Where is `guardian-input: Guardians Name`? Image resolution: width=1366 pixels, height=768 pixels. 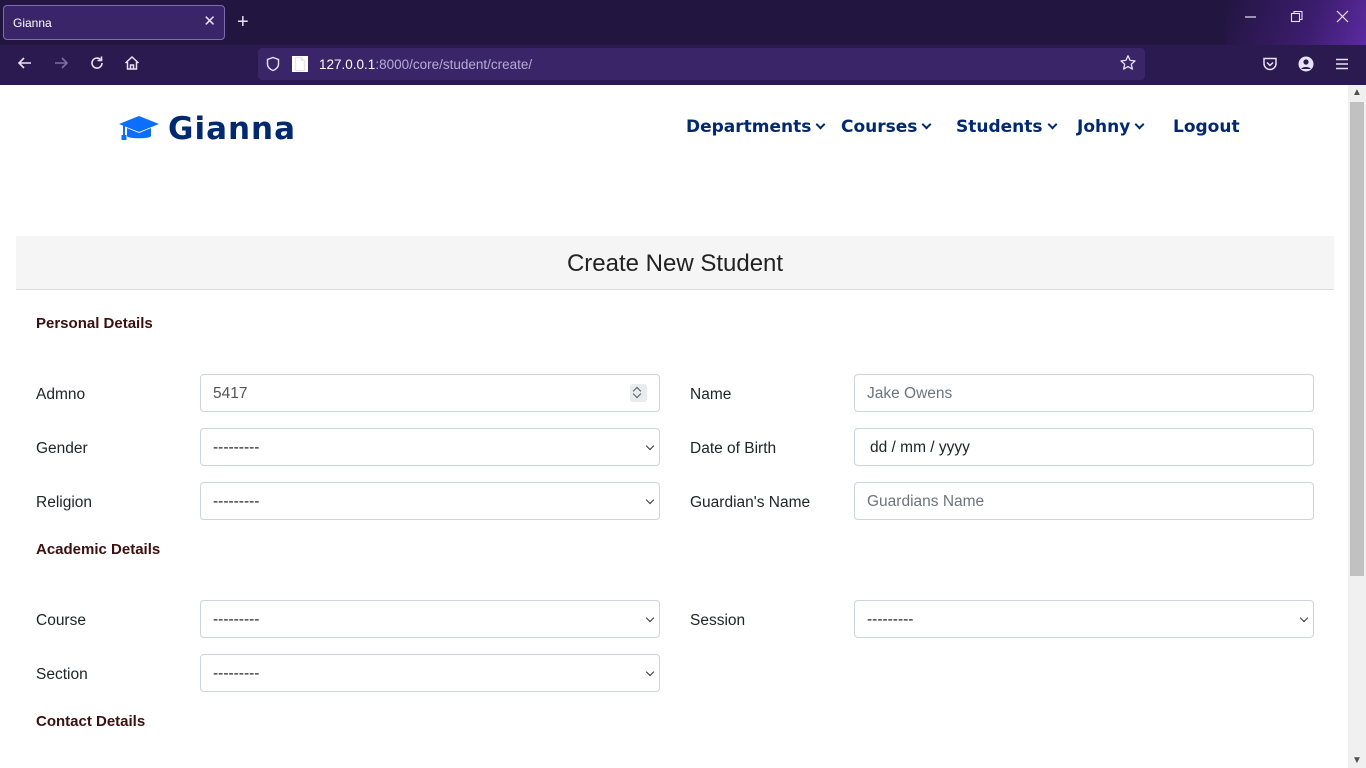
guardian-input: Guardians Name is located at coordinates (1084, 501).